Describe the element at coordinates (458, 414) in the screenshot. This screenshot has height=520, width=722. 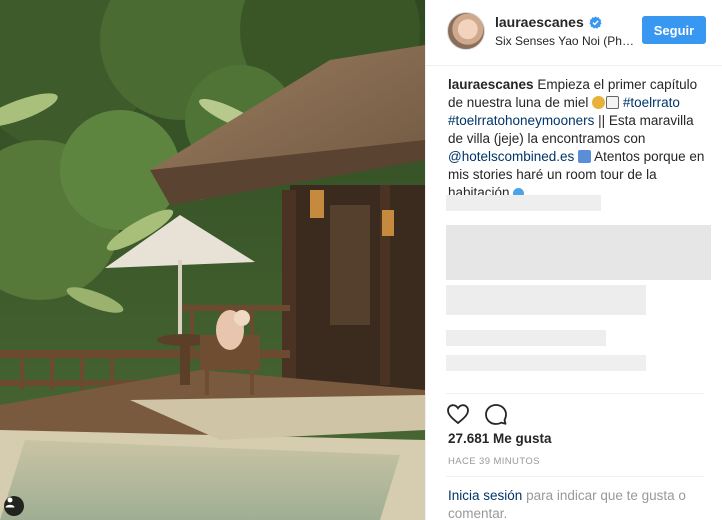
I see `heart-icon` at that location.